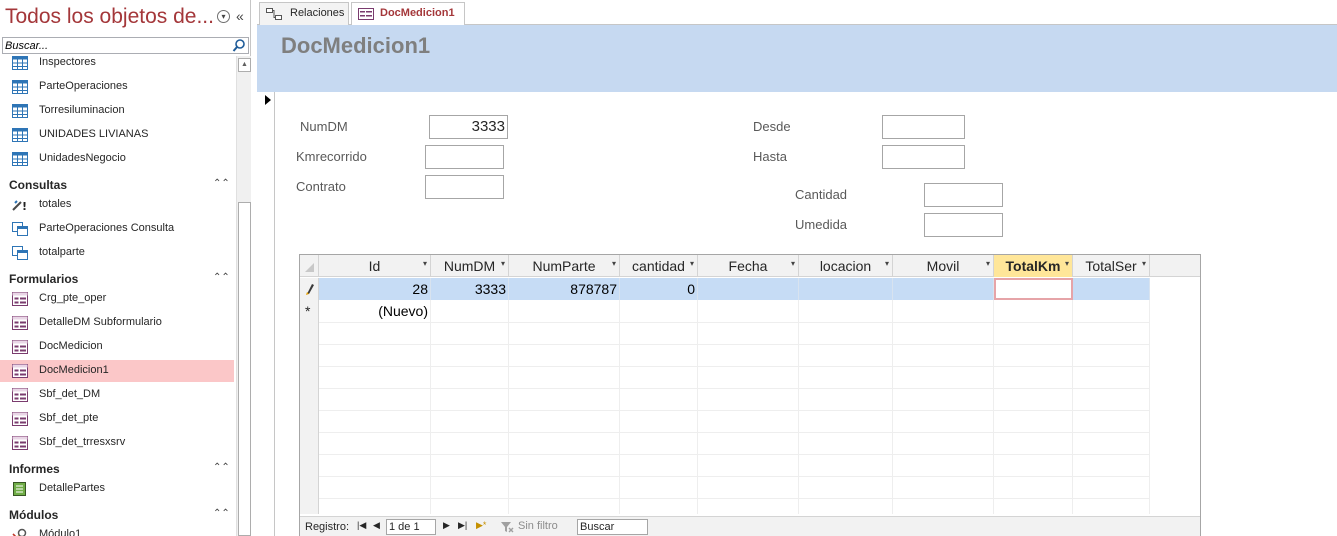 The width and height of the screenshot is (1337, 536). I want to click on nav-scrollbar: ▲, so click(243, 296).